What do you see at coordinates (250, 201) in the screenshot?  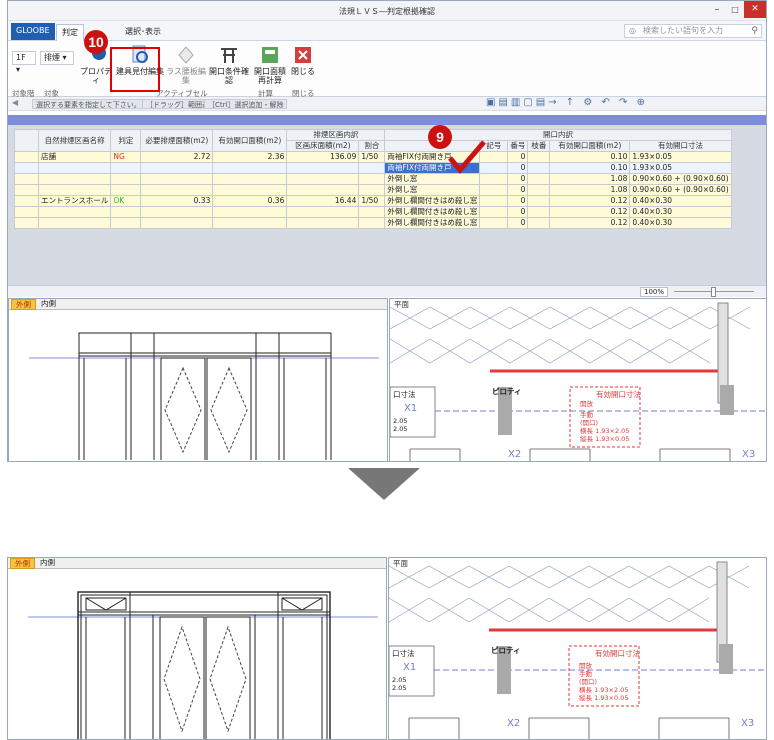 I see `cell-effective: 0.36` at bounding box center [250, 201].